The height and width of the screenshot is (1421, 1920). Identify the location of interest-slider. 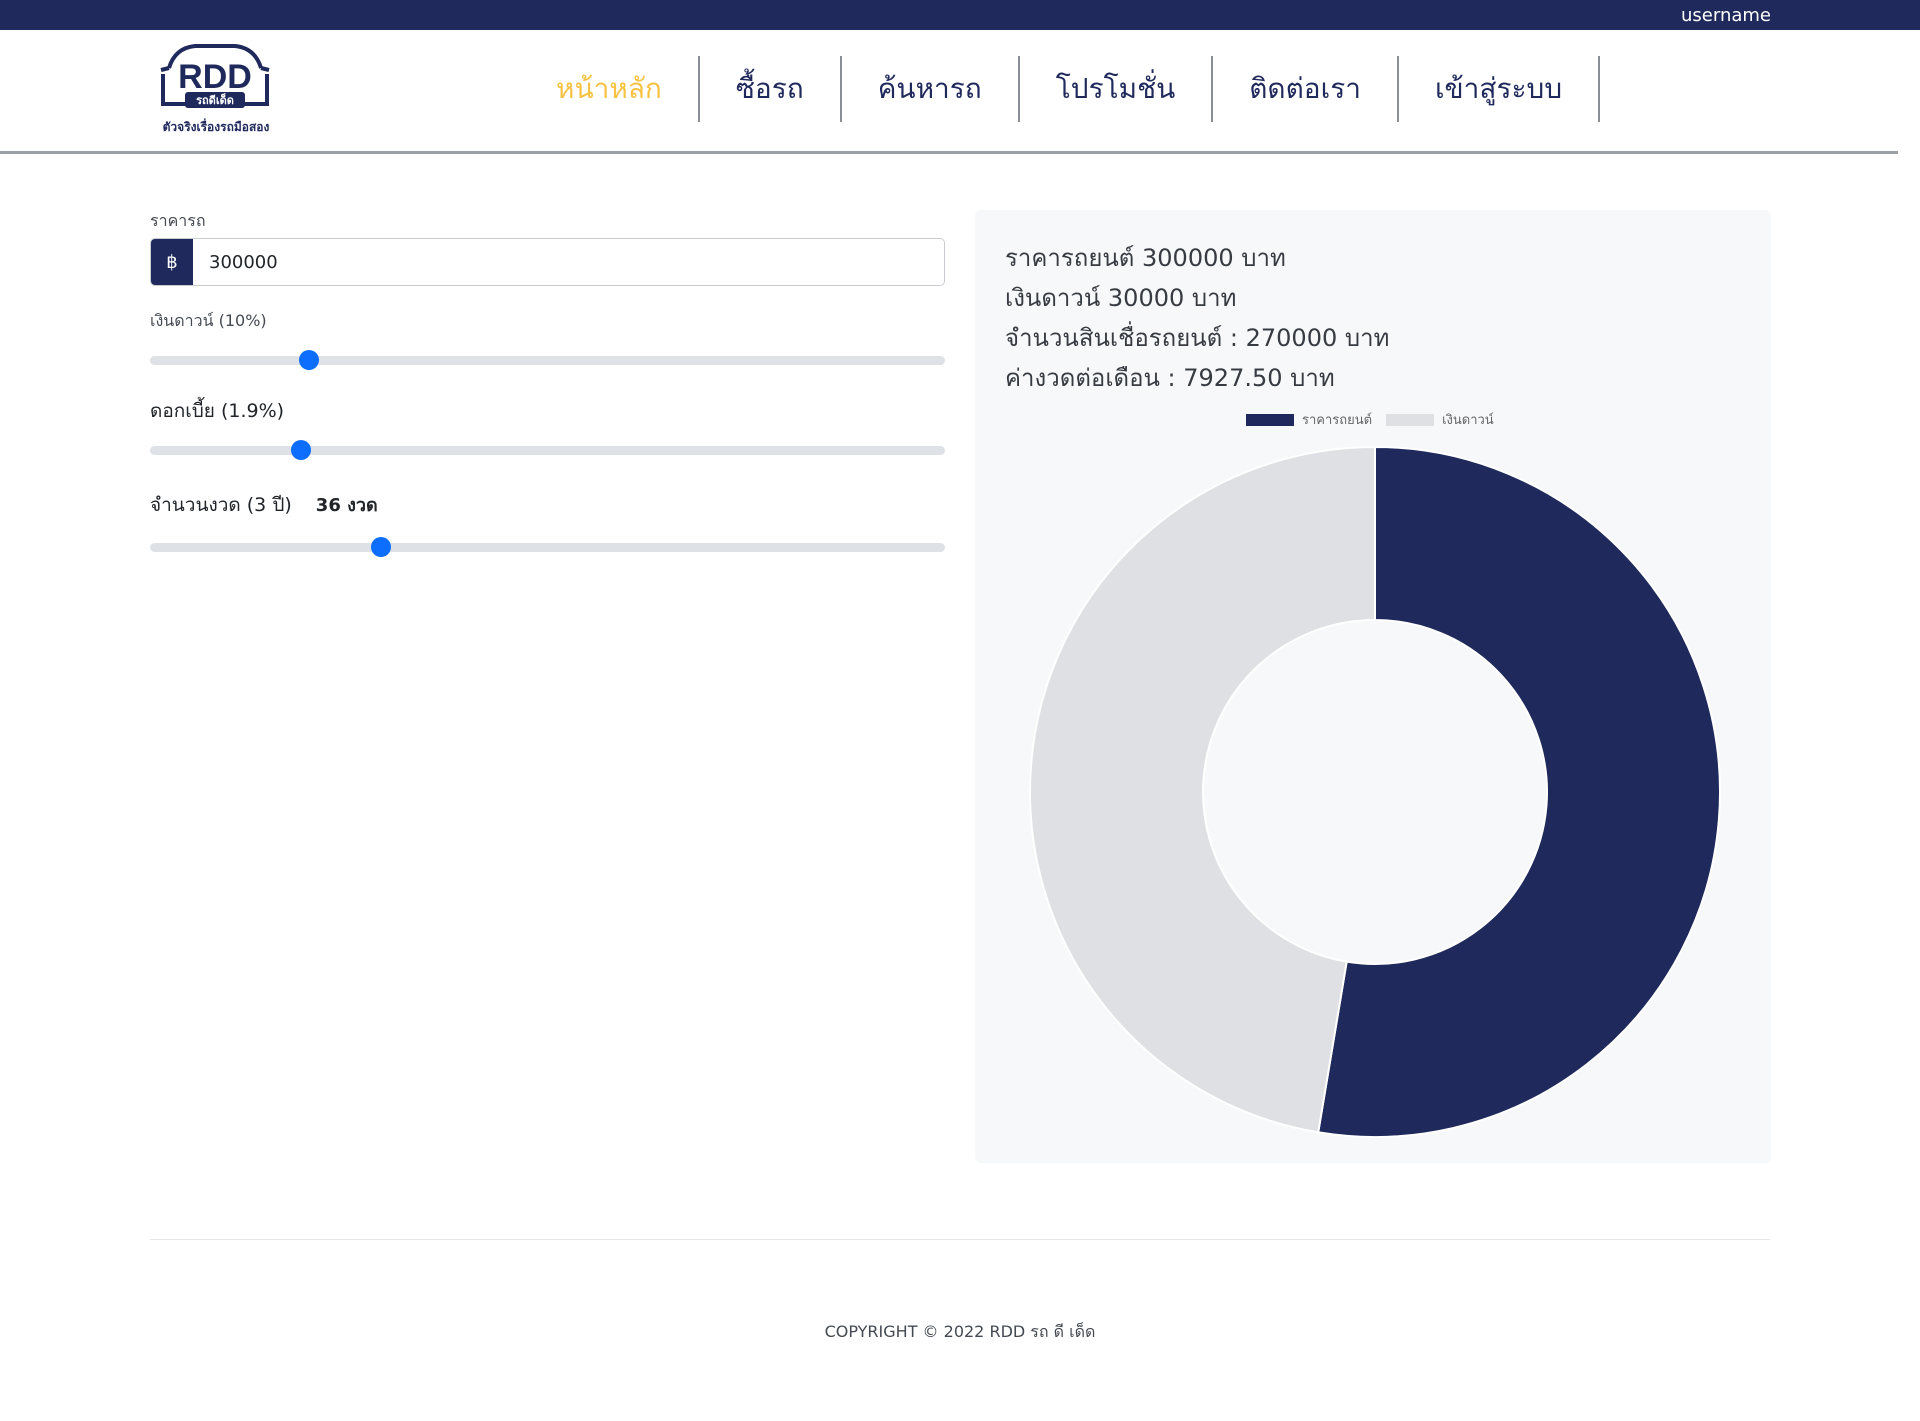
(547, 450).